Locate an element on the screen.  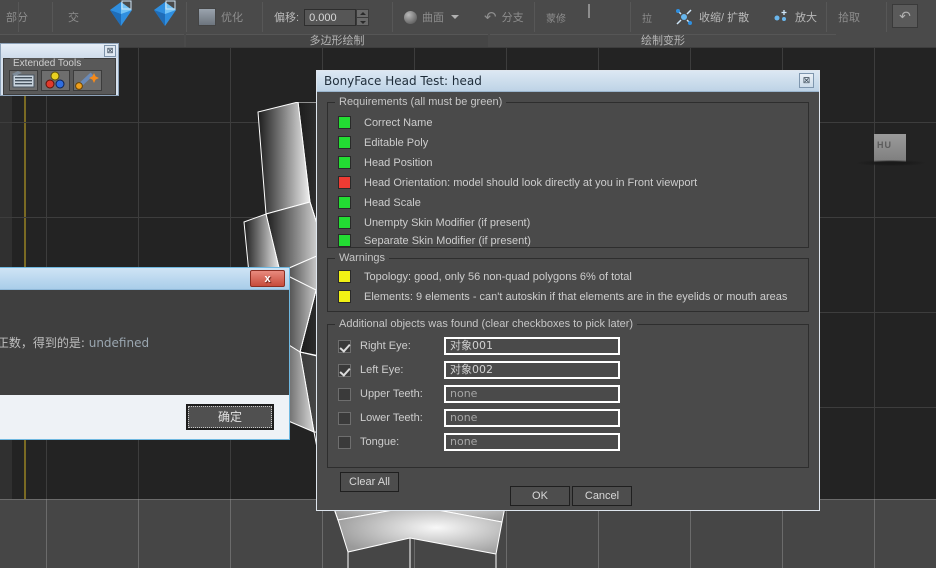
close-icon: x is located at coordinates (267, 278).